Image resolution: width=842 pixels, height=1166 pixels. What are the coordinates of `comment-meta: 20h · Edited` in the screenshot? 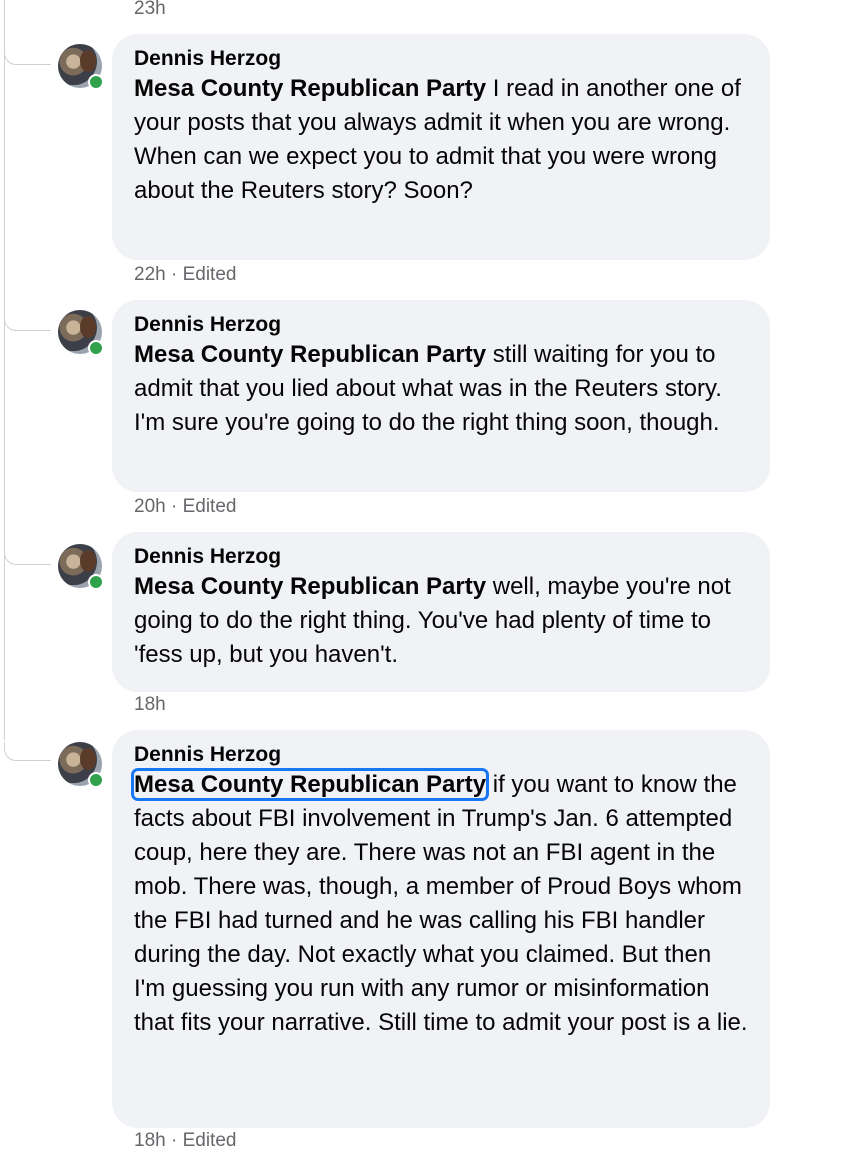 It's located at (185, 507).